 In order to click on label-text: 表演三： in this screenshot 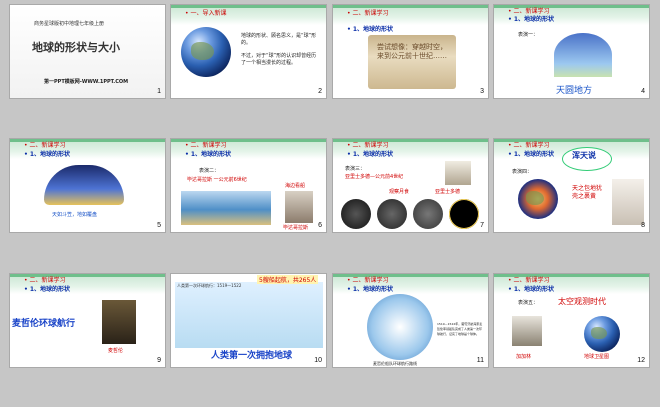, I will do `click(355, 169)`.